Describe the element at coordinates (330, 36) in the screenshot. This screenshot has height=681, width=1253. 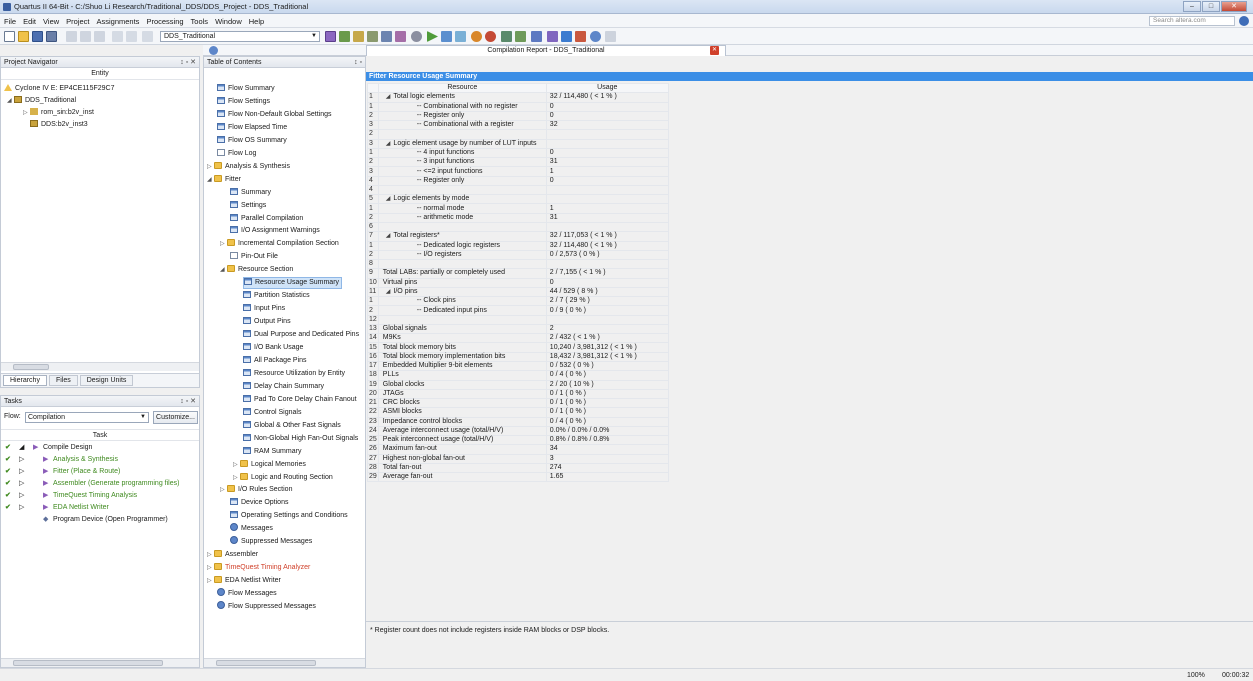
I see `chip-planner-icon` at that location.